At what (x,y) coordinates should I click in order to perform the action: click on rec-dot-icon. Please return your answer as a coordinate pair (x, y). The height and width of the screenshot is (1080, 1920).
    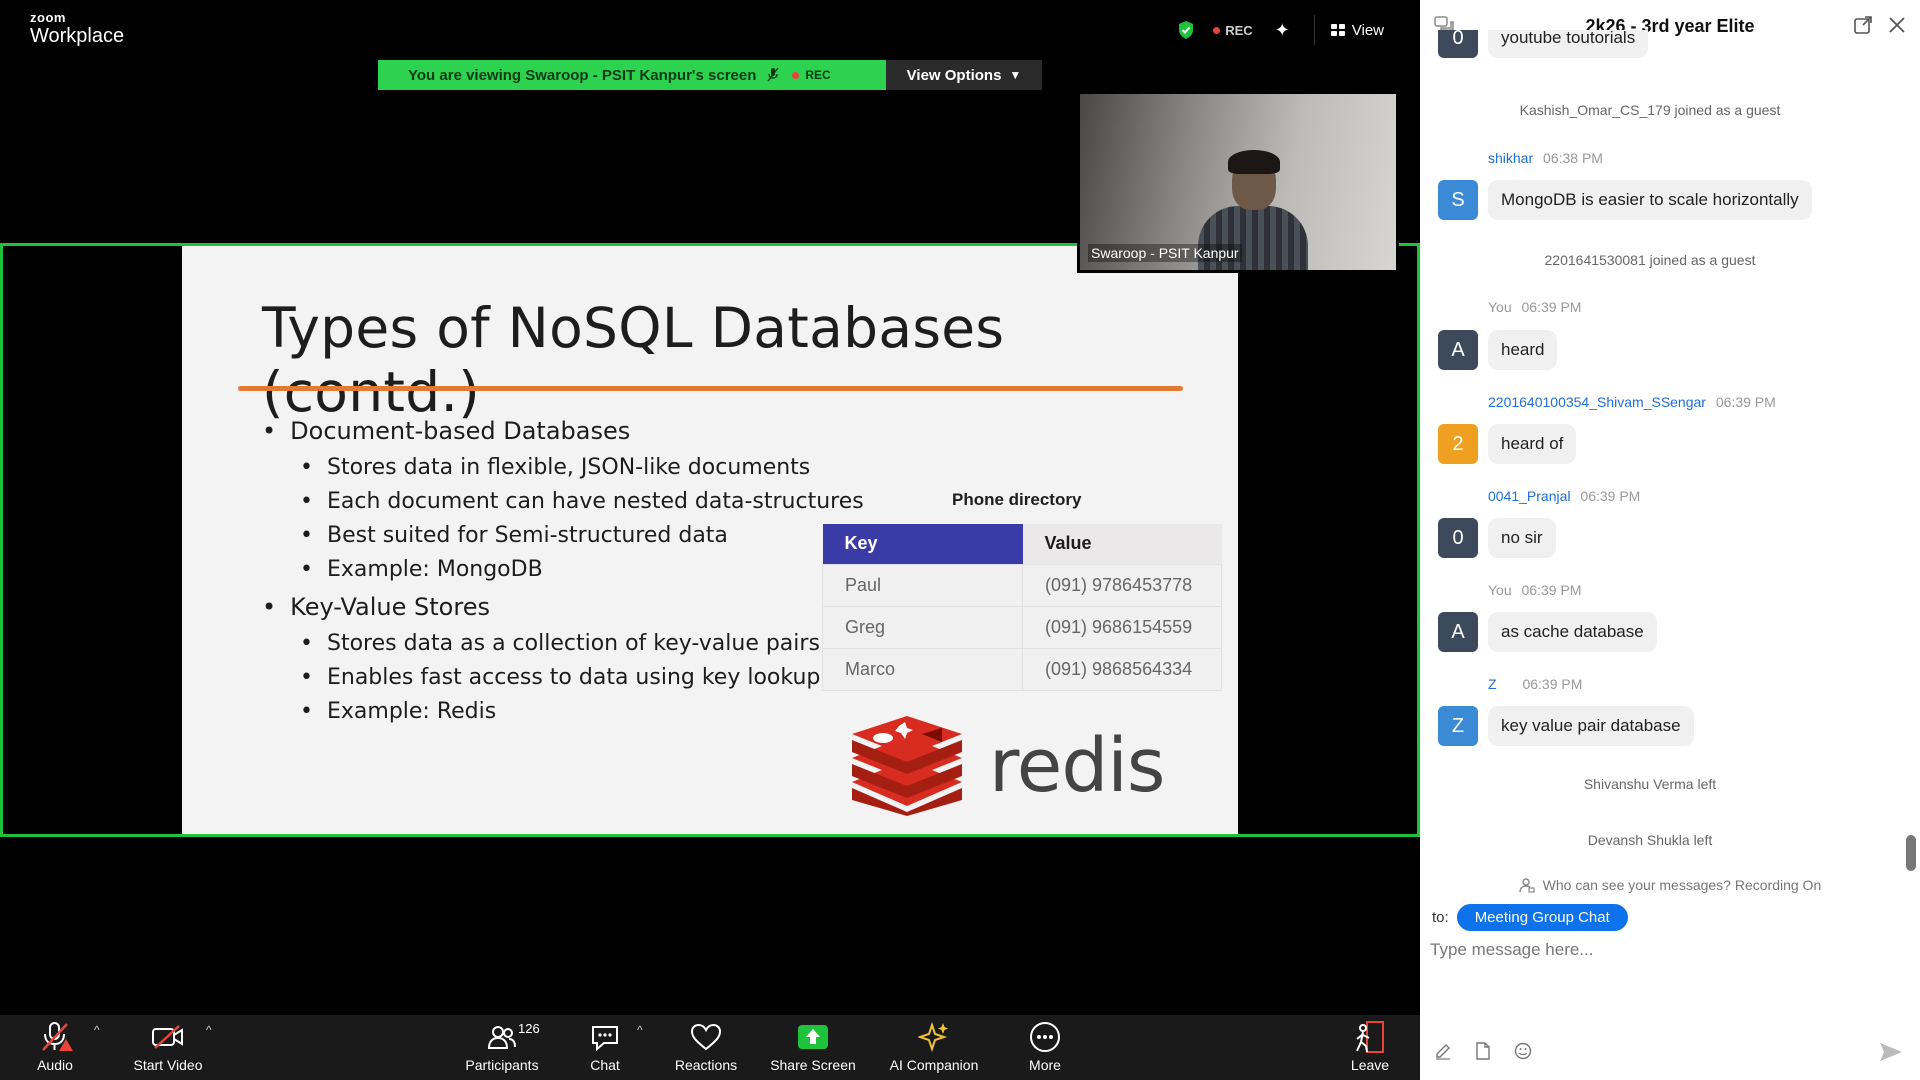
    Looking at the image, I should click on (1217, 30).